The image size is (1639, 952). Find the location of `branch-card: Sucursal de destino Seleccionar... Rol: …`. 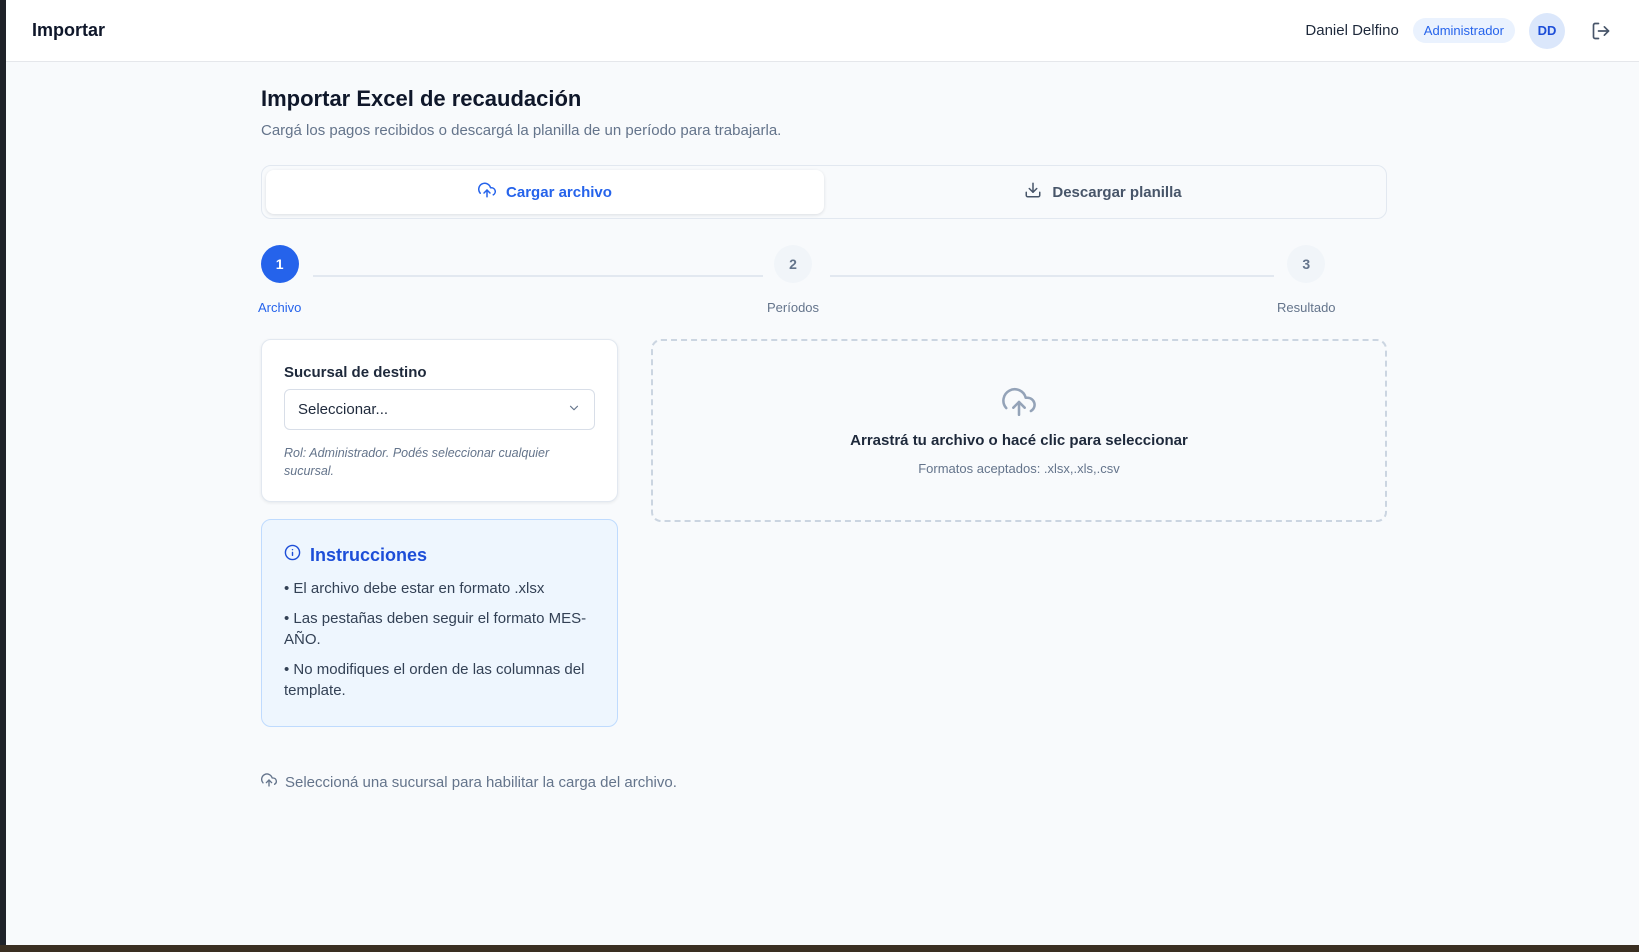

branch-card: Sucursal de destino Seleccionar... Rol: … is located at coordinates (439, 420).